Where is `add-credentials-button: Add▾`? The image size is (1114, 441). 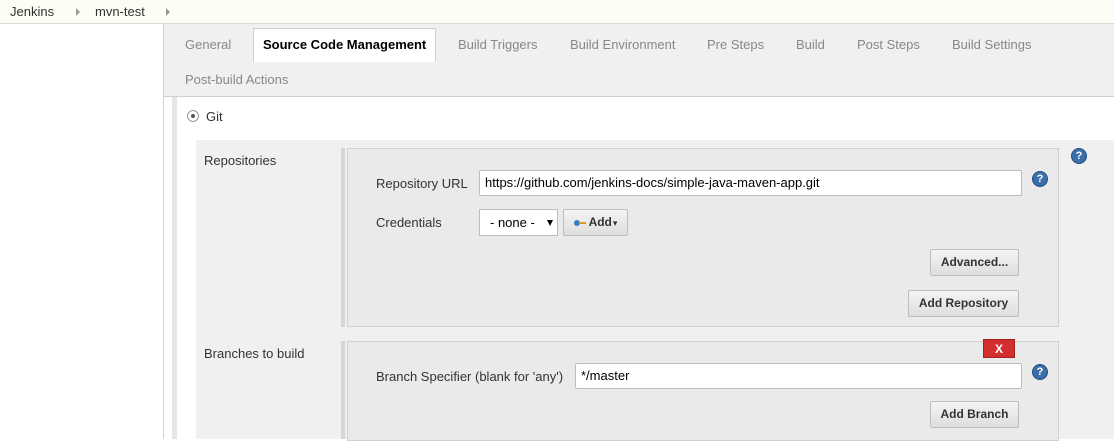
add-credentials-button: Add▾ is located at coordinates (595, 222).